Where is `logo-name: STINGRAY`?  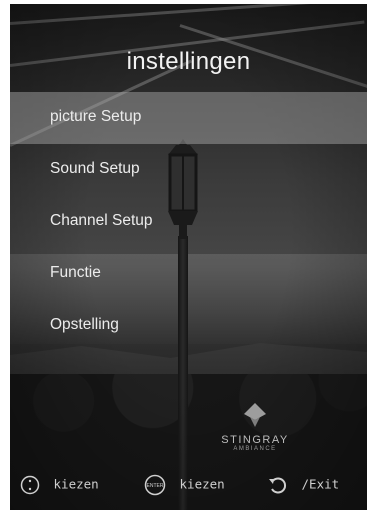 logo-name: STINGRAY is located at coordinates (255, 440).